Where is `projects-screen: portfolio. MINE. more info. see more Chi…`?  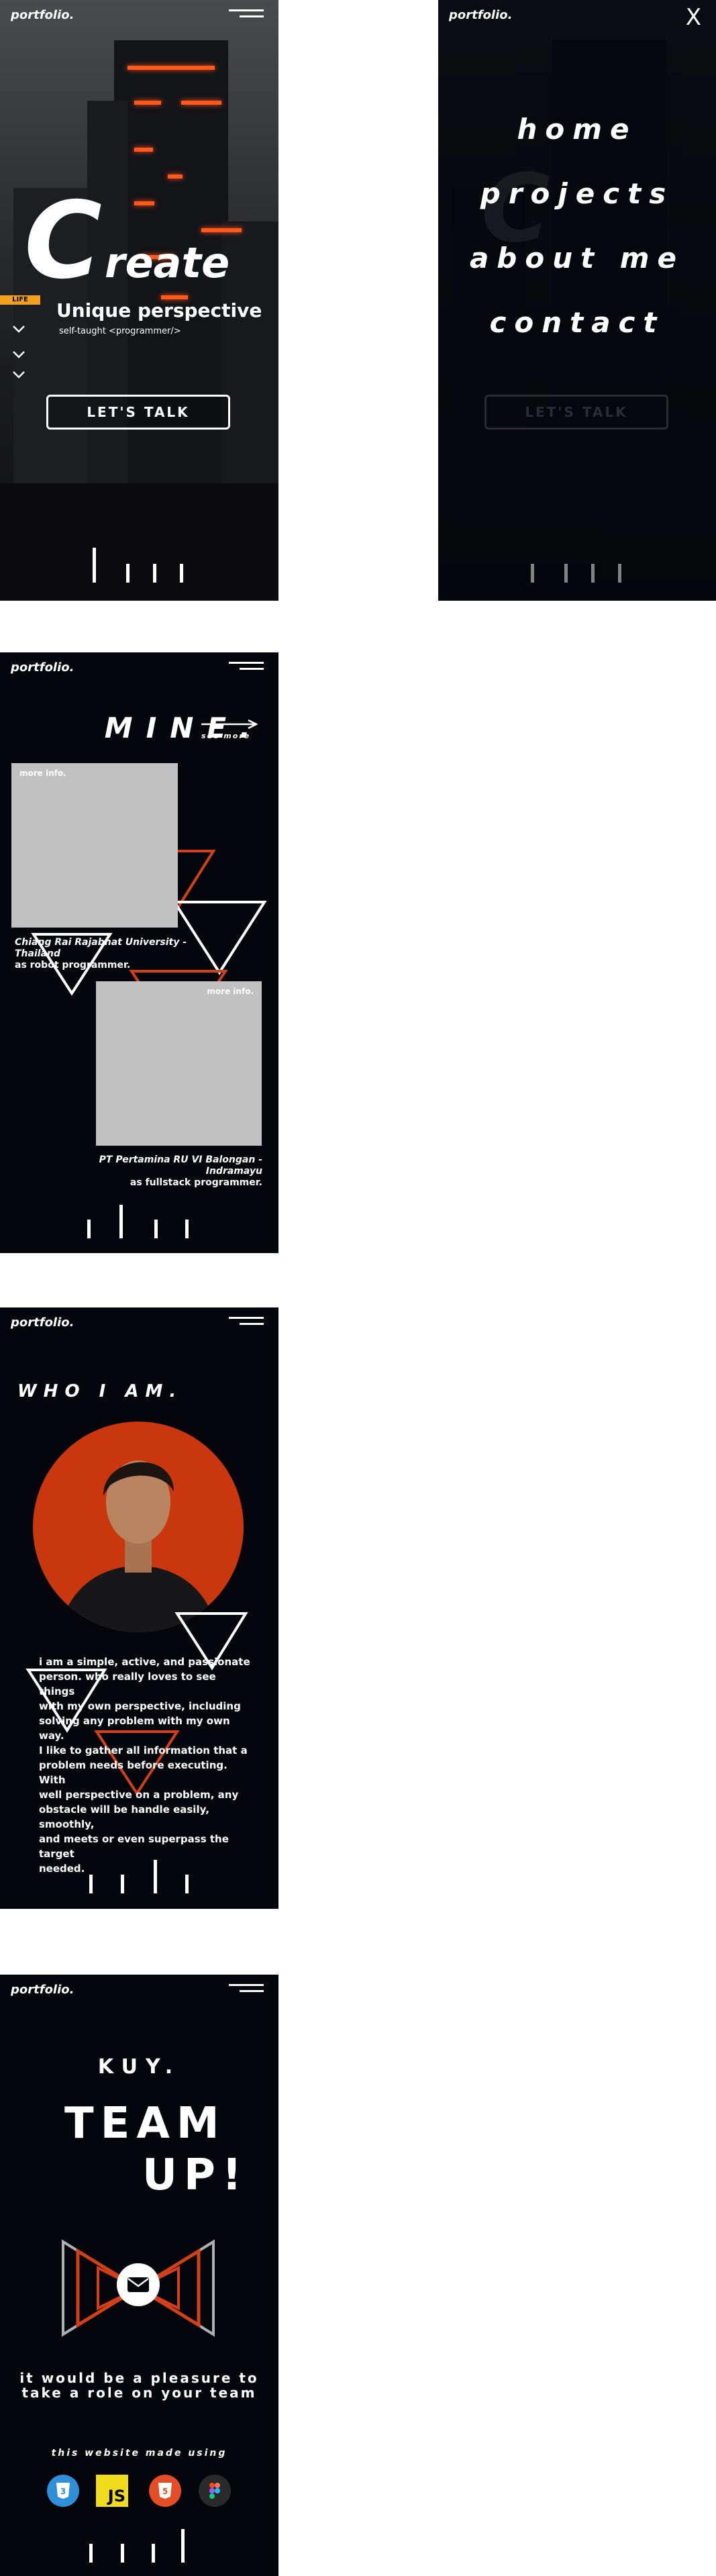
projects-screen: portfolio. MINE. more info. see more Chi… is located at coordinates (139, 952).